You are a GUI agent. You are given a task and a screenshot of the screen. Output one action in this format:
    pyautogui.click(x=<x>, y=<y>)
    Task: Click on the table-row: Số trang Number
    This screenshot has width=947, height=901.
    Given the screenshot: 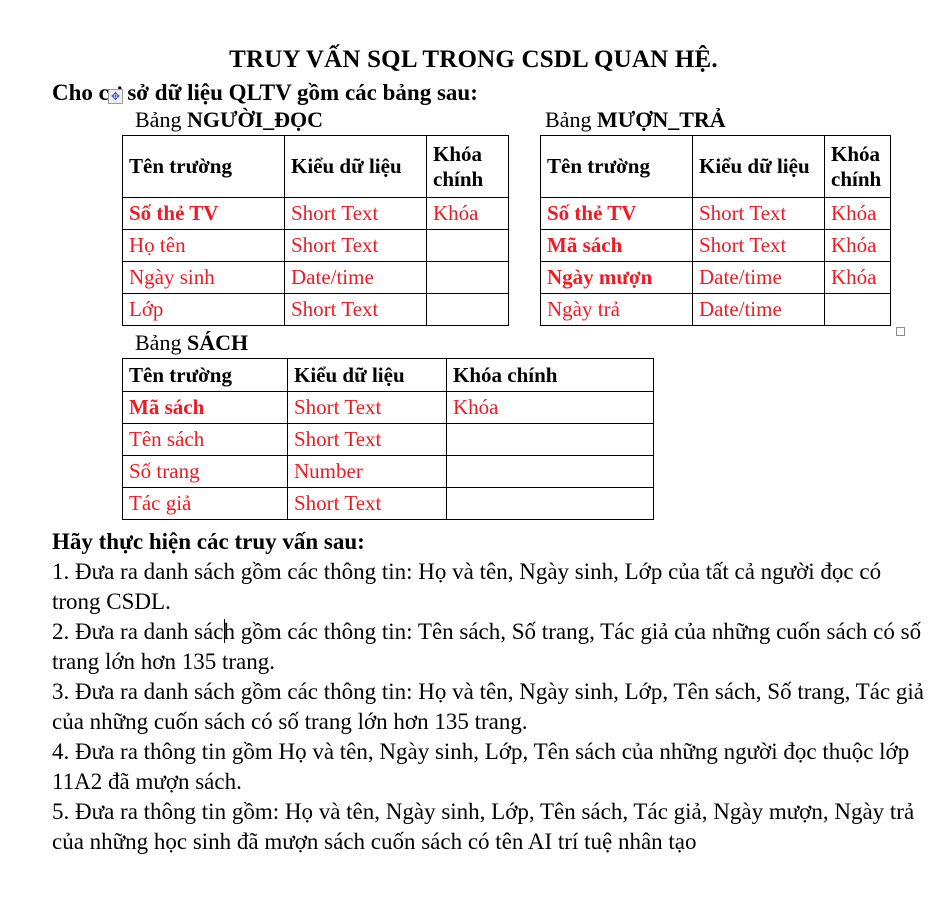 What is the action you would take?
    pyautogui.click(x=388, y=471)
    